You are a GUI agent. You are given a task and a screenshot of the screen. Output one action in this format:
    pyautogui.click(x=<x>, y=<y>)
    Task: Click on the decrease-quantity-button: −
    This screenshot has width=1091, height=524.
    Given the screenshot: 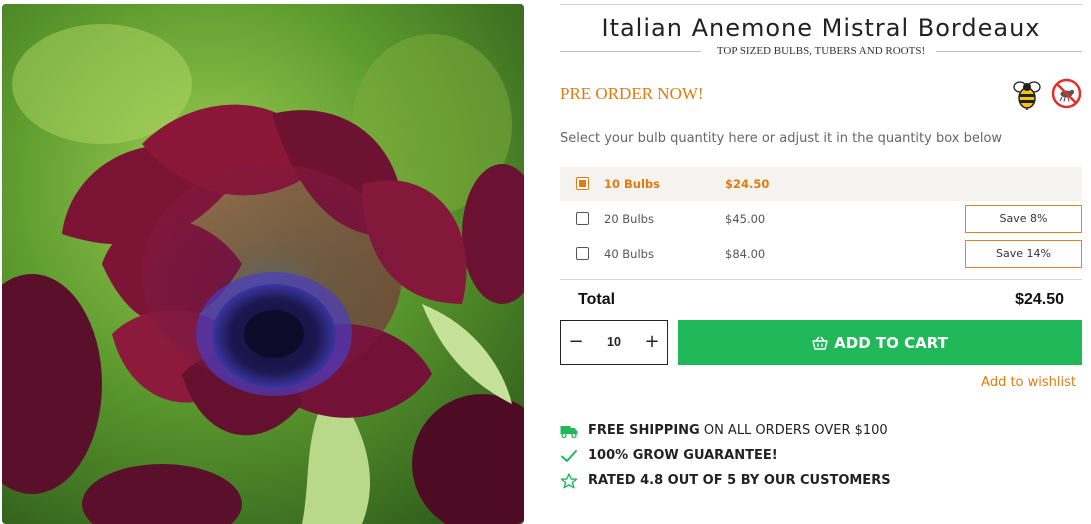 What is the action you would take?
    pyautogui.click(x=576, y=342)
    